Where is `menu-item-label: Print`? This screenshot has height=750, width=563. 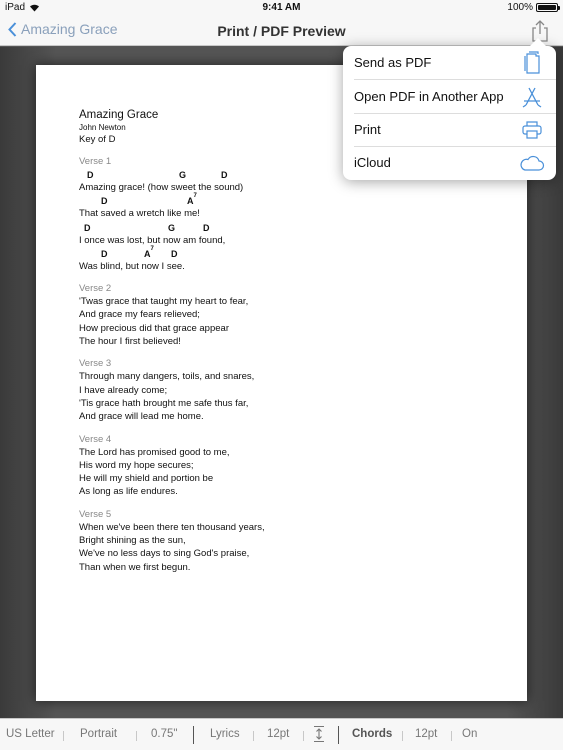
menu-item-label: Print is located at coordinates (367, 129).